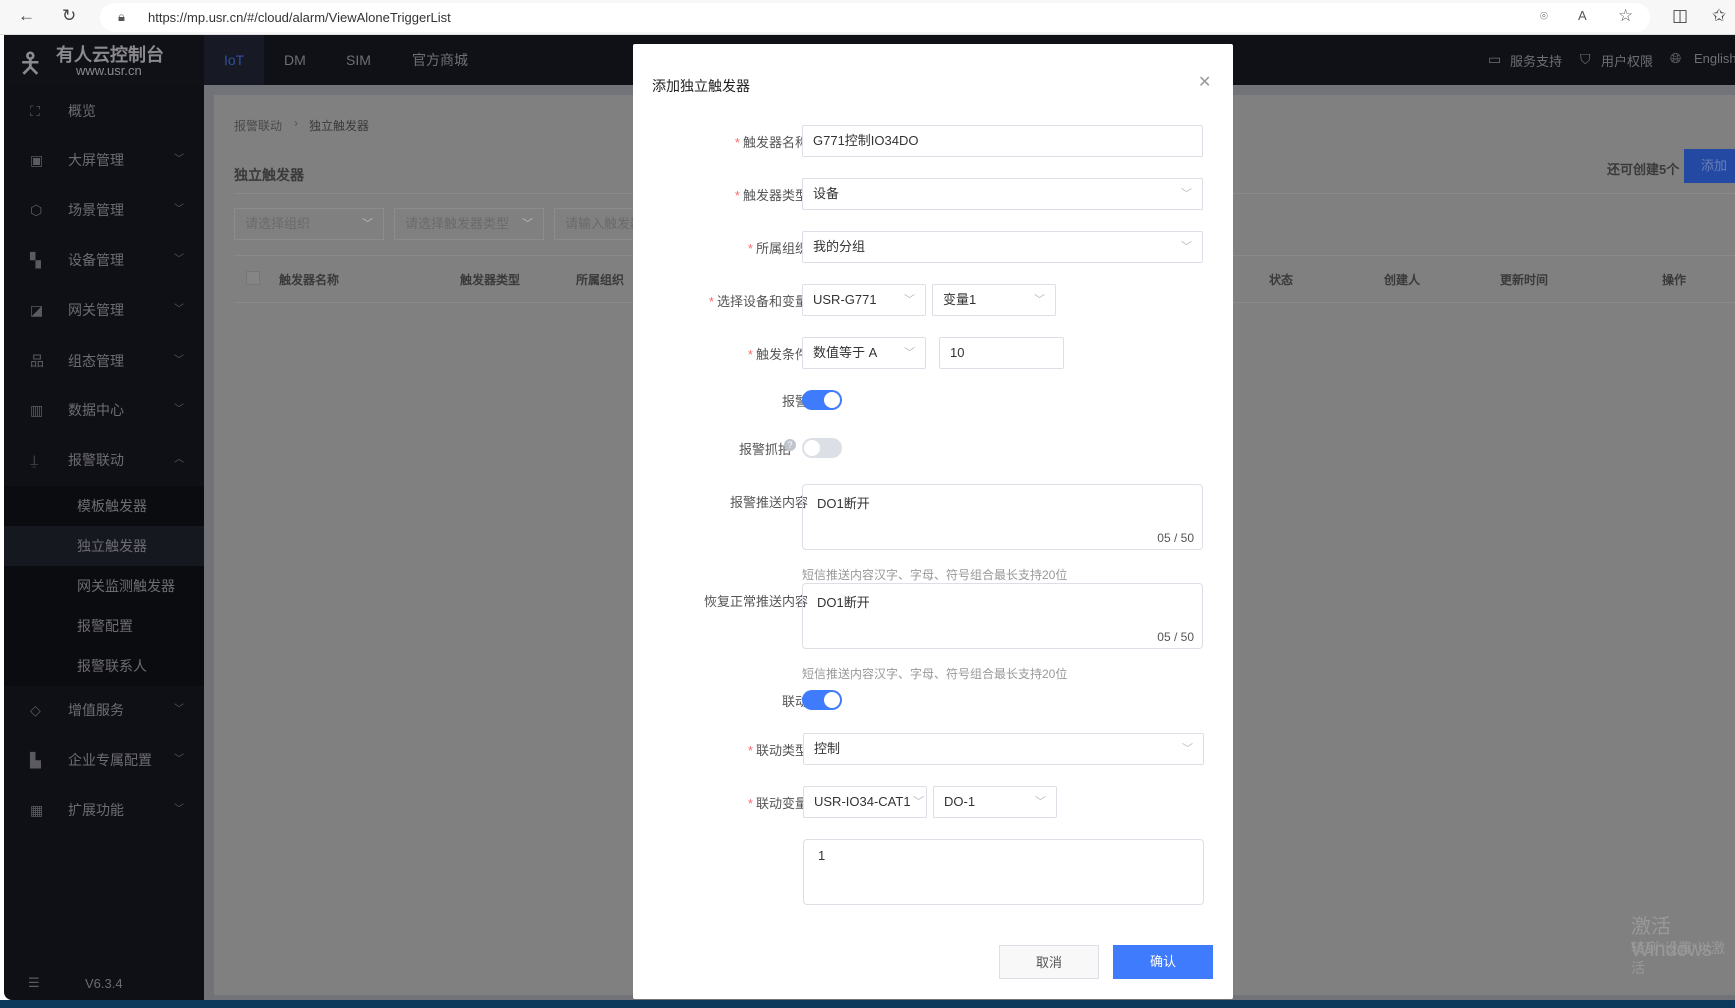  Describe the element at coordinates (1625, 16) in the screenshot. I see `favorite-star-icon: ☆` at that location.